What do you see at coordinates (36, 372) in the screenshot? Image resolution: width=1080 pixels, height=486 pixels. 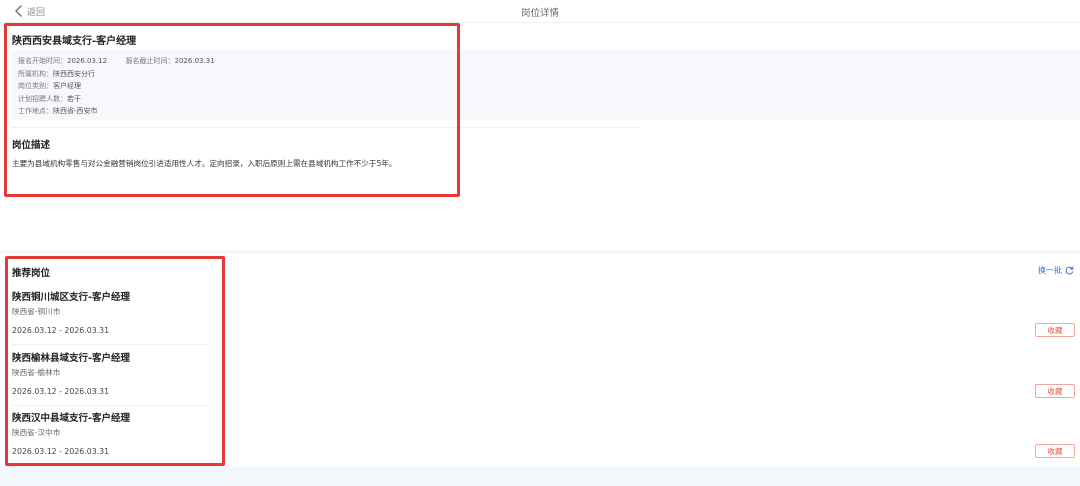 I see `recommended-item-location: 陕西省-榆林市` at bounding box center [36, 372].